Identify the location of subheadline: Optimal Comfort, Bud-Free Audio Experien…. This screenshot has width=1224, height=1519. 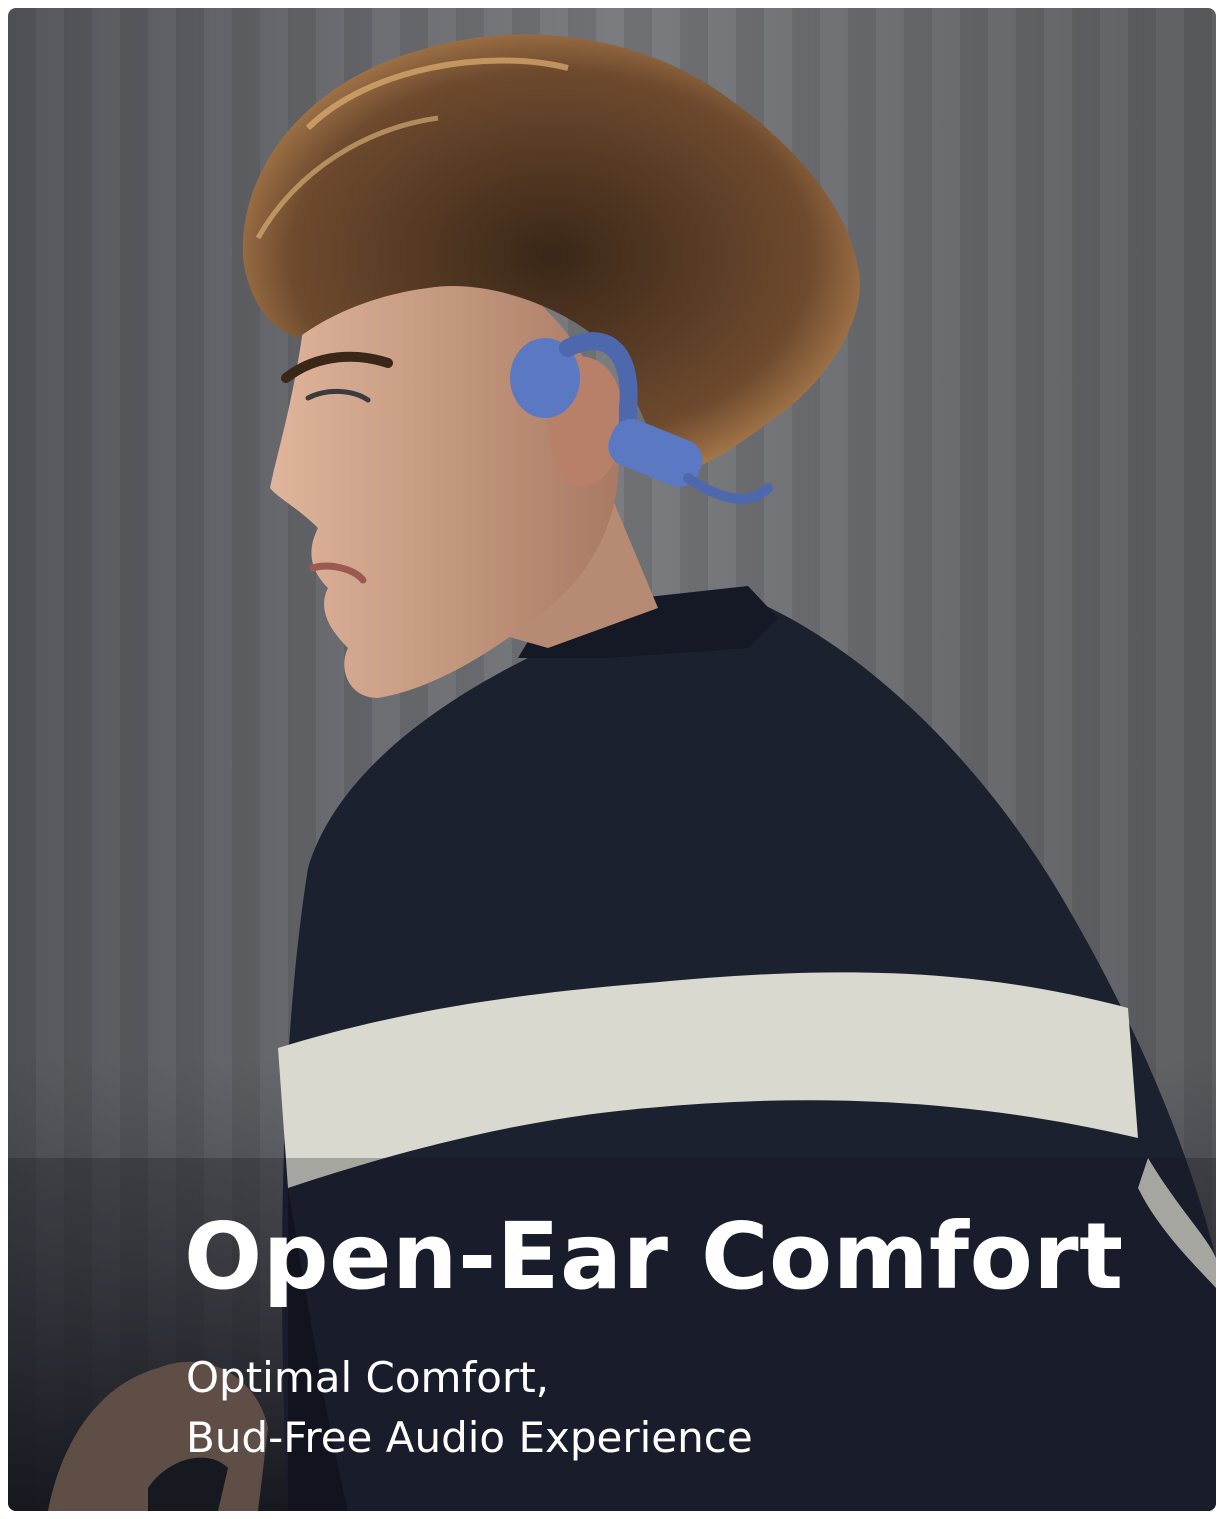
(469, 1407).